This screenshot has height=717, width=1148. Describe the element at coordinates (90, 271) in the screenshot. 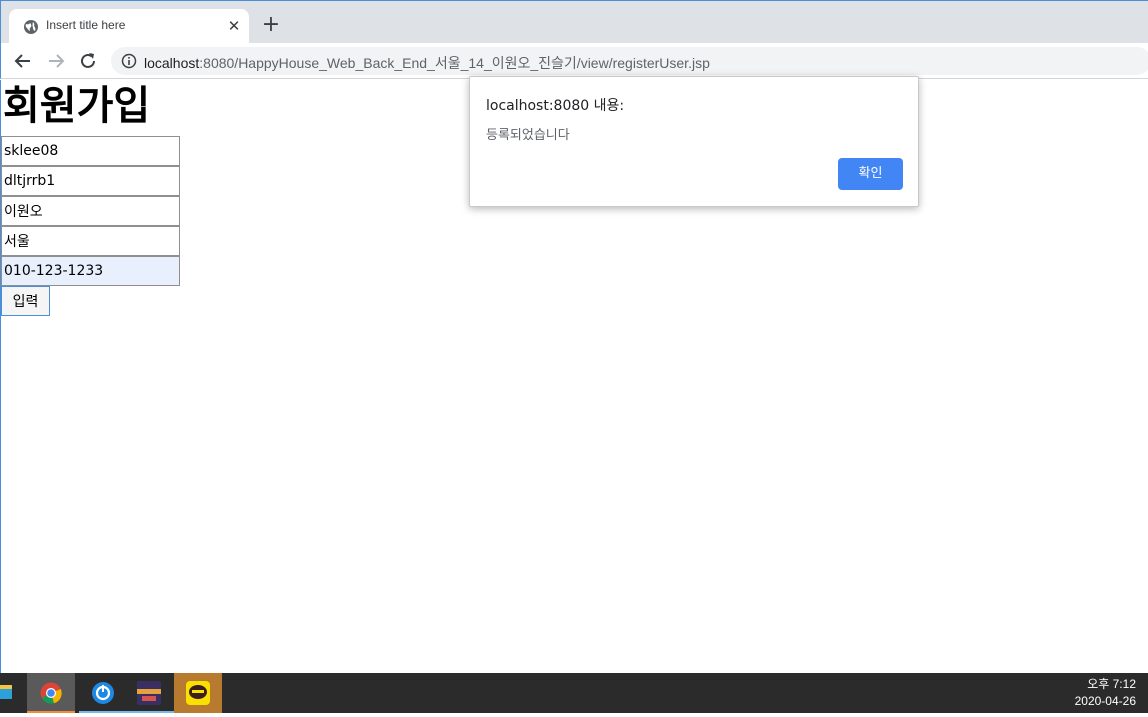

I see `phone-input` at that location.